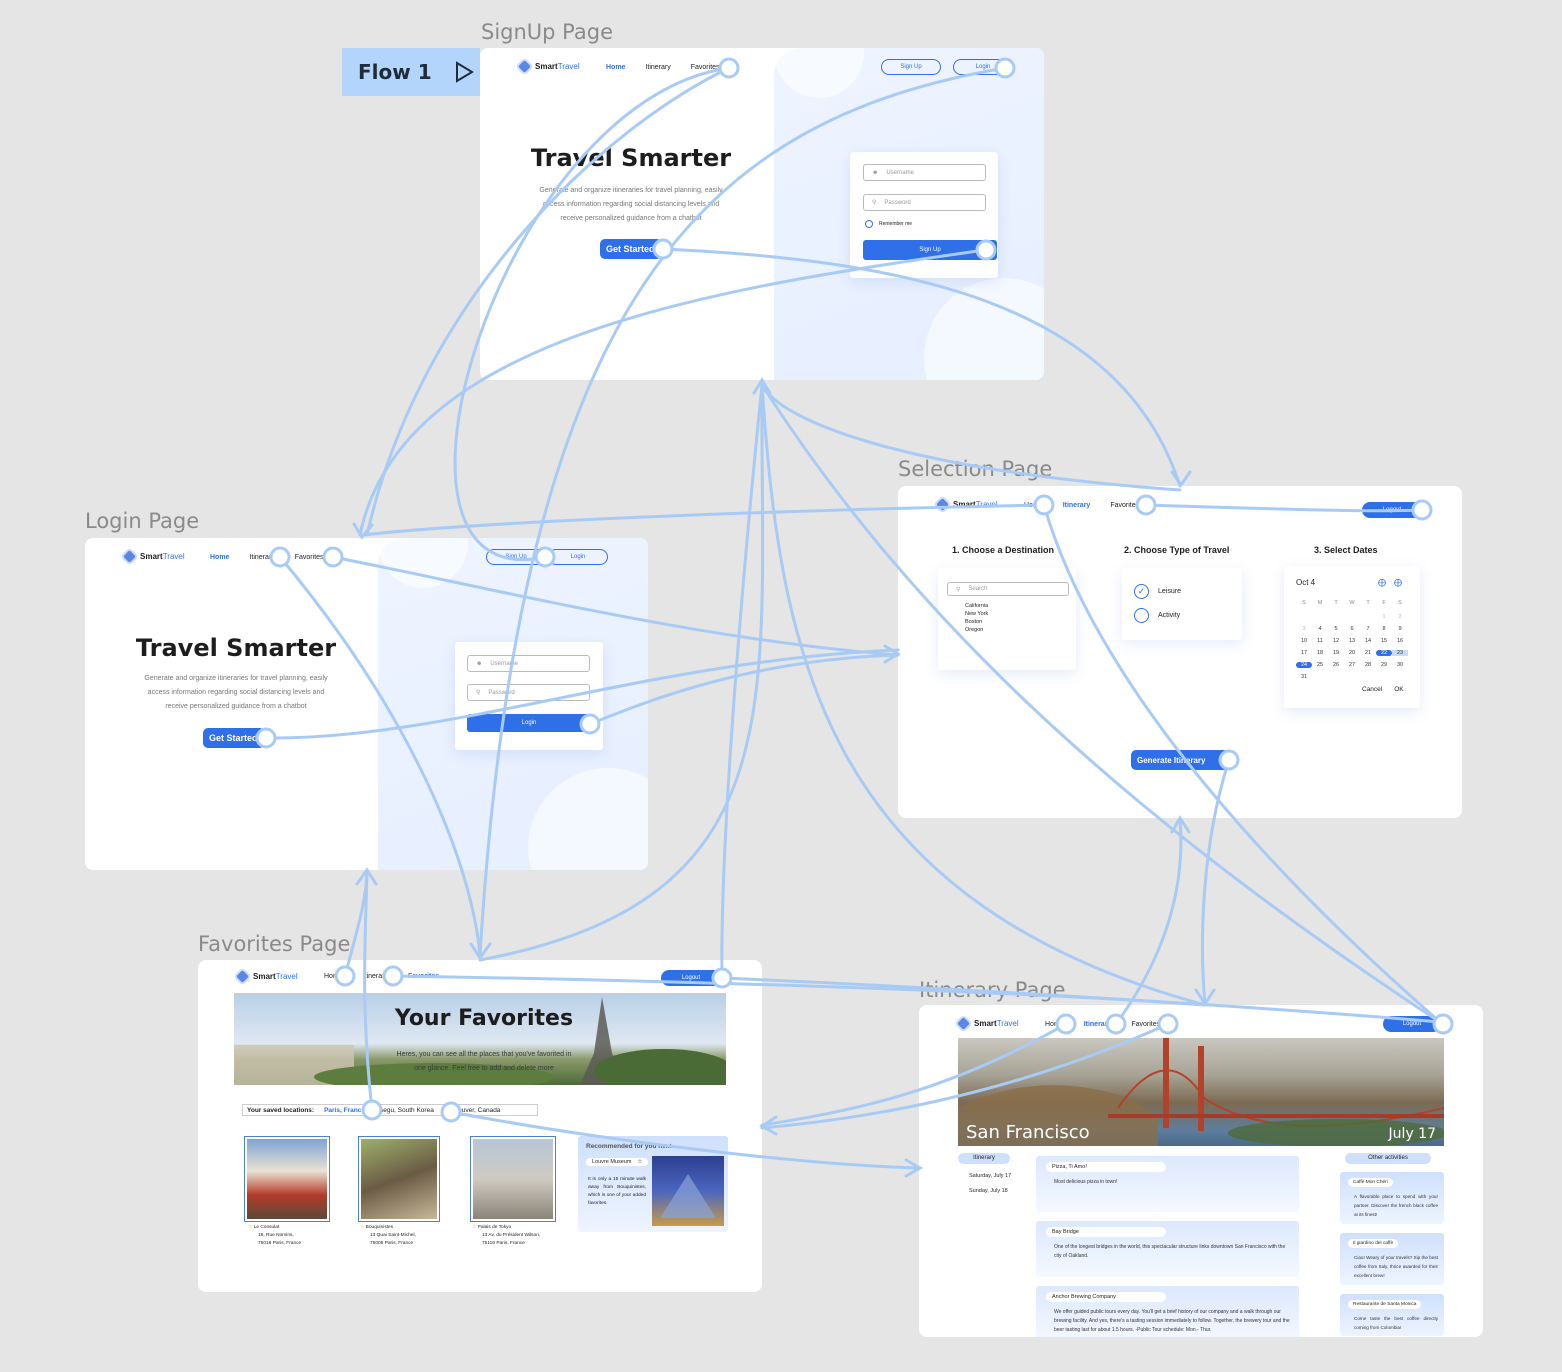  I want to click on day-item: Saturday, July 17, so click(990, 1176).